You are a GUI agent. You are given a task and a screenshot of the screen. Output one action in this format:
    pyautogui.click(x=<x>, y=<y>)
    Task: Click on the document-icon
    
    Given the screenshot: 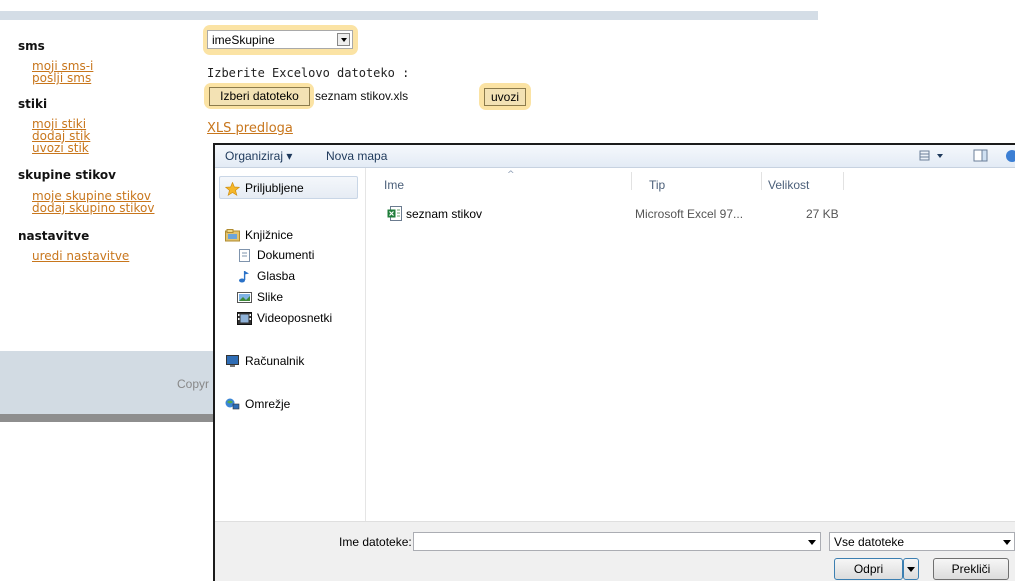 What is the action you would take?
    pyautogui.click(x=244, y=255)
    